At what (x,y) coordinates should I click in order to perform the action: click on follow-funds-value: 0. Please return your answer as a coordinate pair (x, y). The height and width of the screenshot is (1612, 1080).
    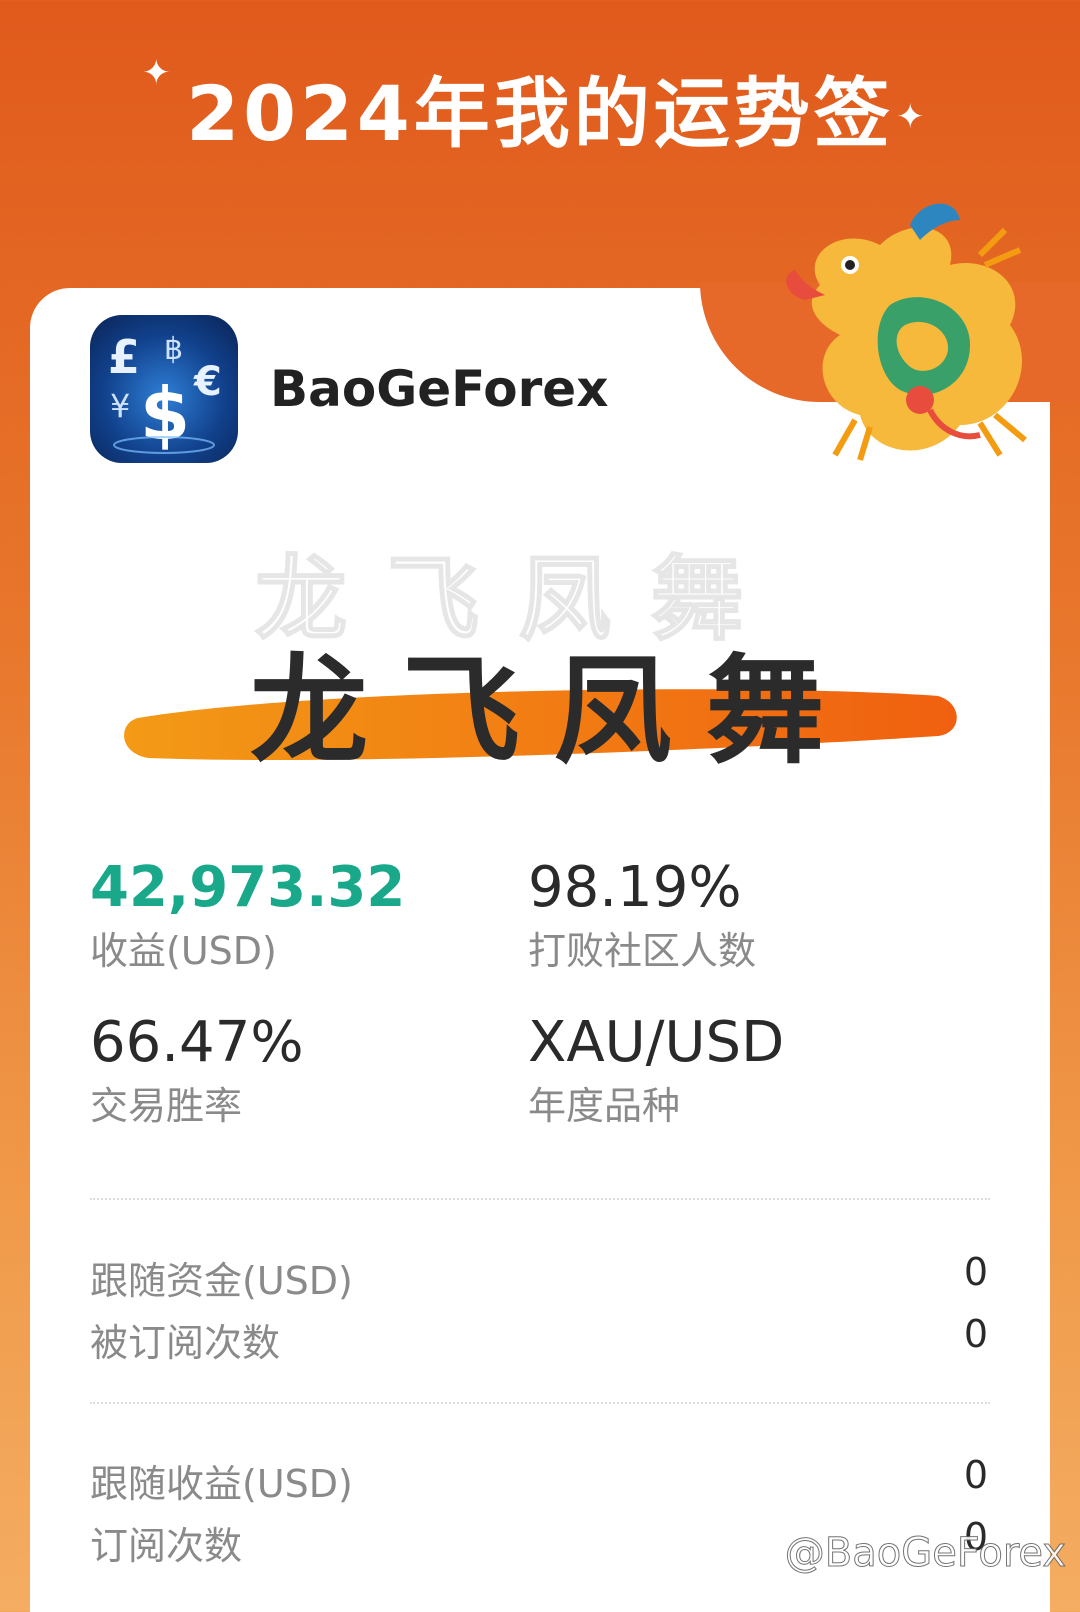
    Looking at the image, I should click on (975, 1272).